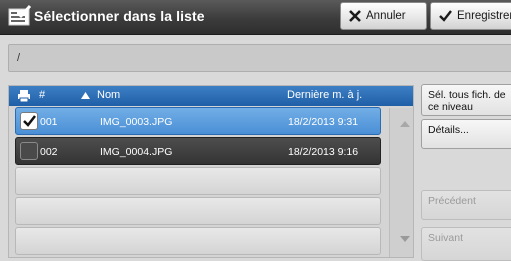 This screenshot has width=511, height=261. What do you see at coordinates (24, 96) in the screenshot?
I see `printer-icon` at bounding box center [24, 96].